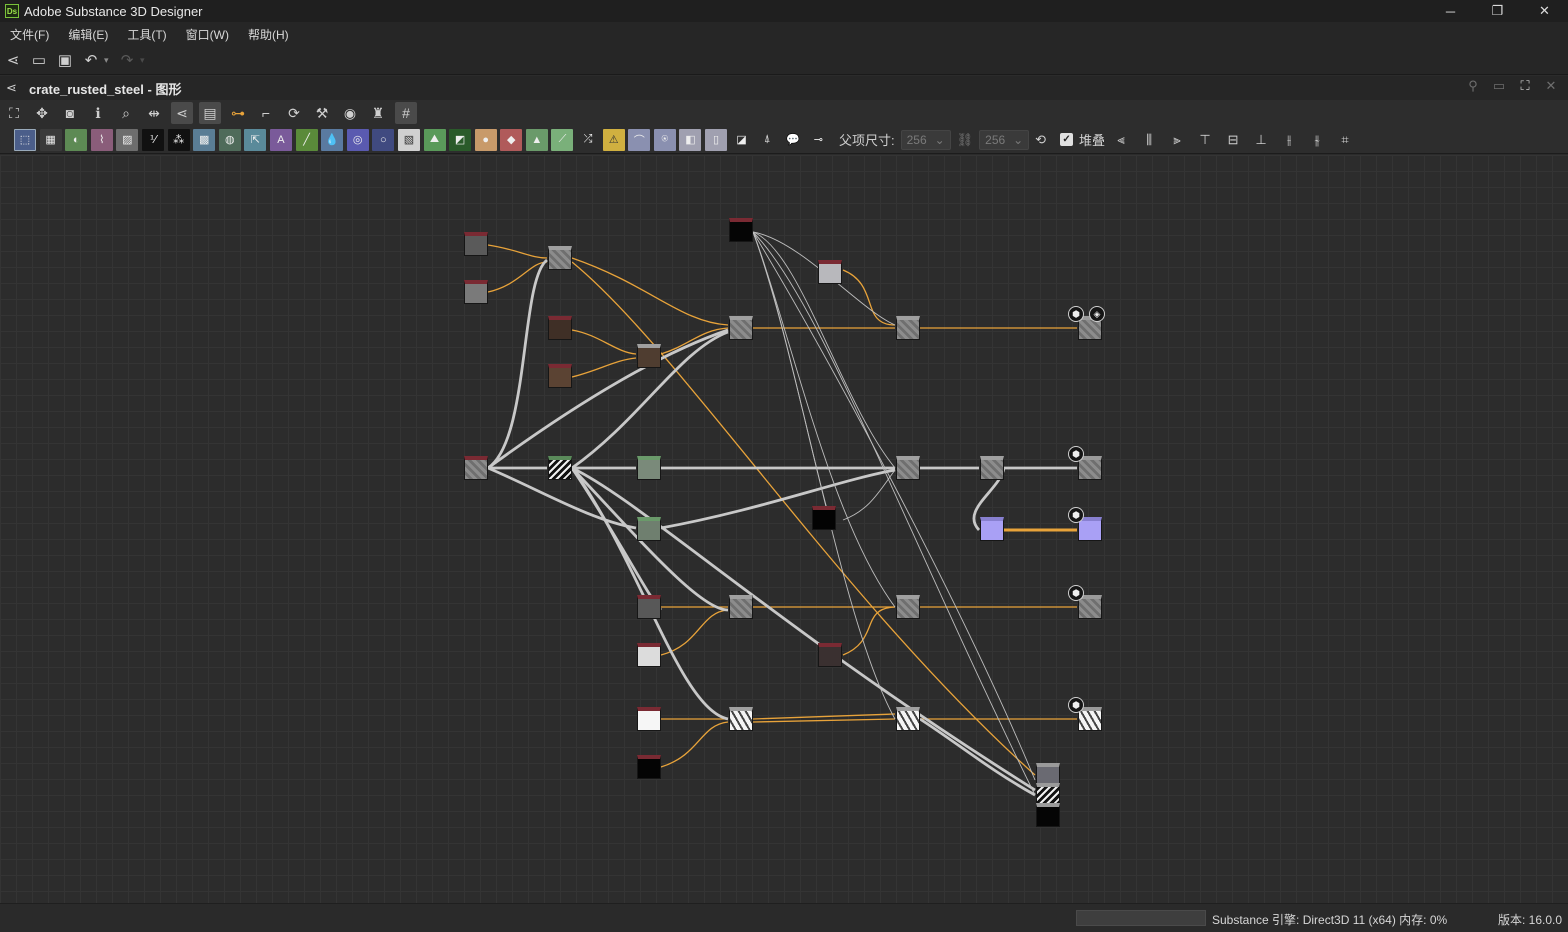  Describe the element at coordinates (1499, 86) in the screenshot. I see `float-panel-icon: ▭` at that location.